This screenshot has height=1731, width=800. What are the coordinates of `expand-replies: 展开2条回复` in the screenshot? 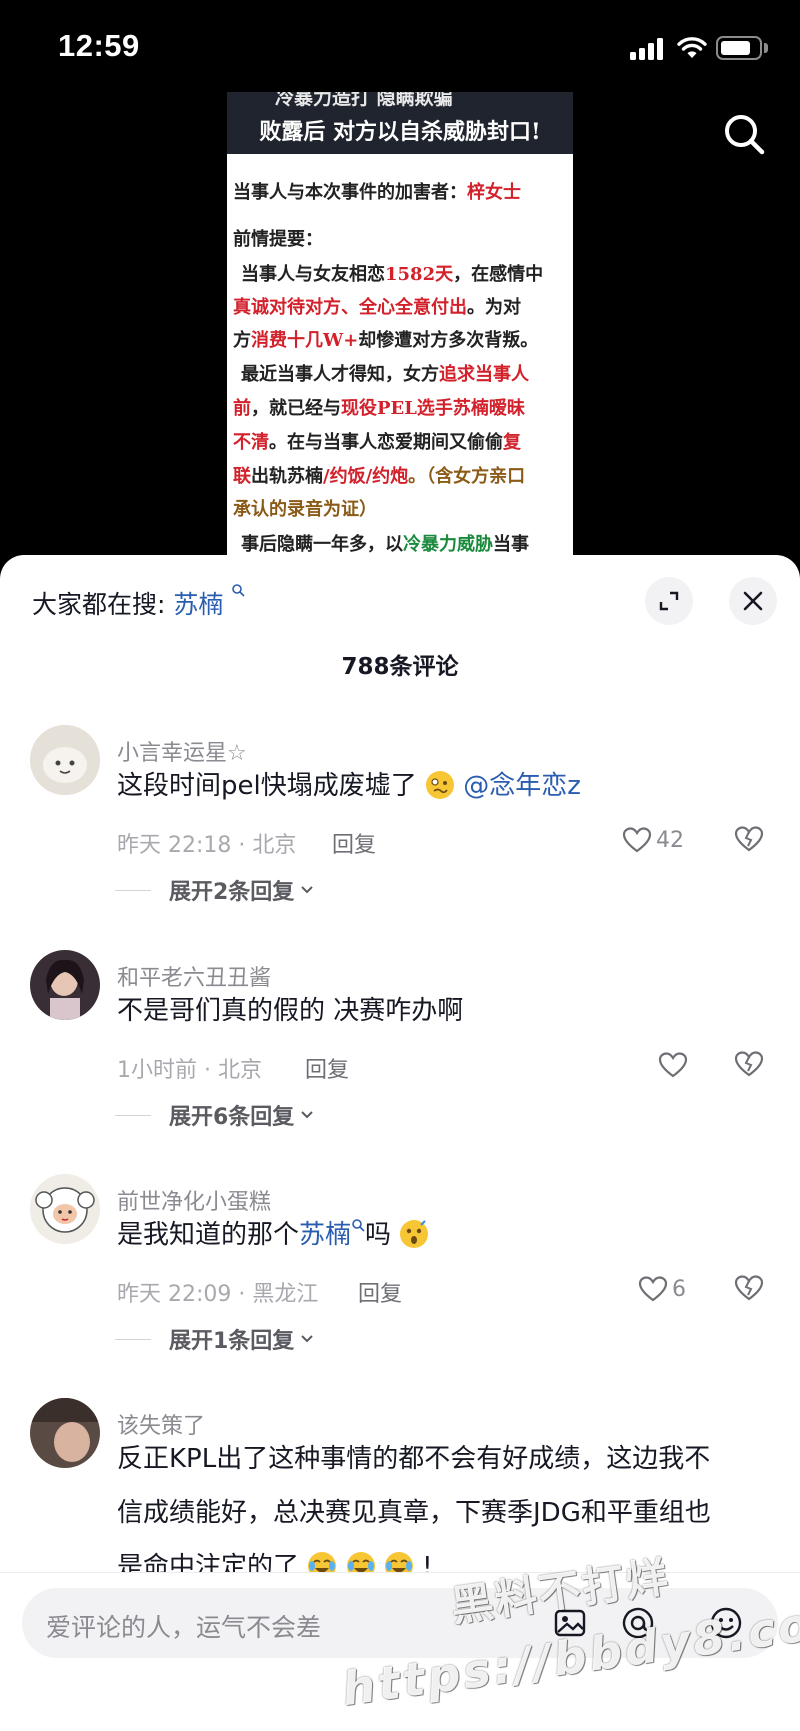 It's located at (215, 890).